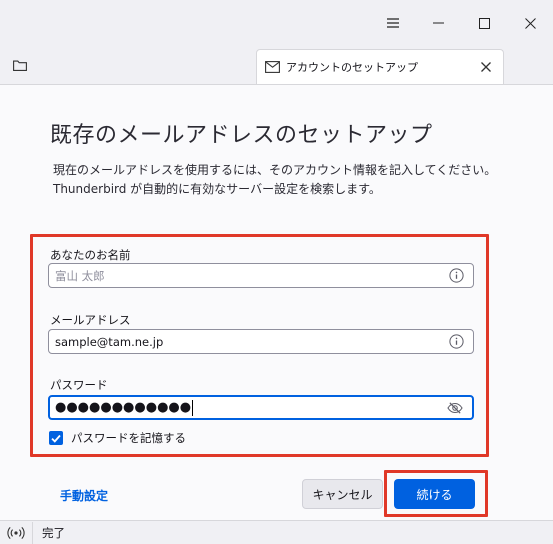 This screenshot has width=553, height=544. I want to click on folder-icon, so click(20, 65).